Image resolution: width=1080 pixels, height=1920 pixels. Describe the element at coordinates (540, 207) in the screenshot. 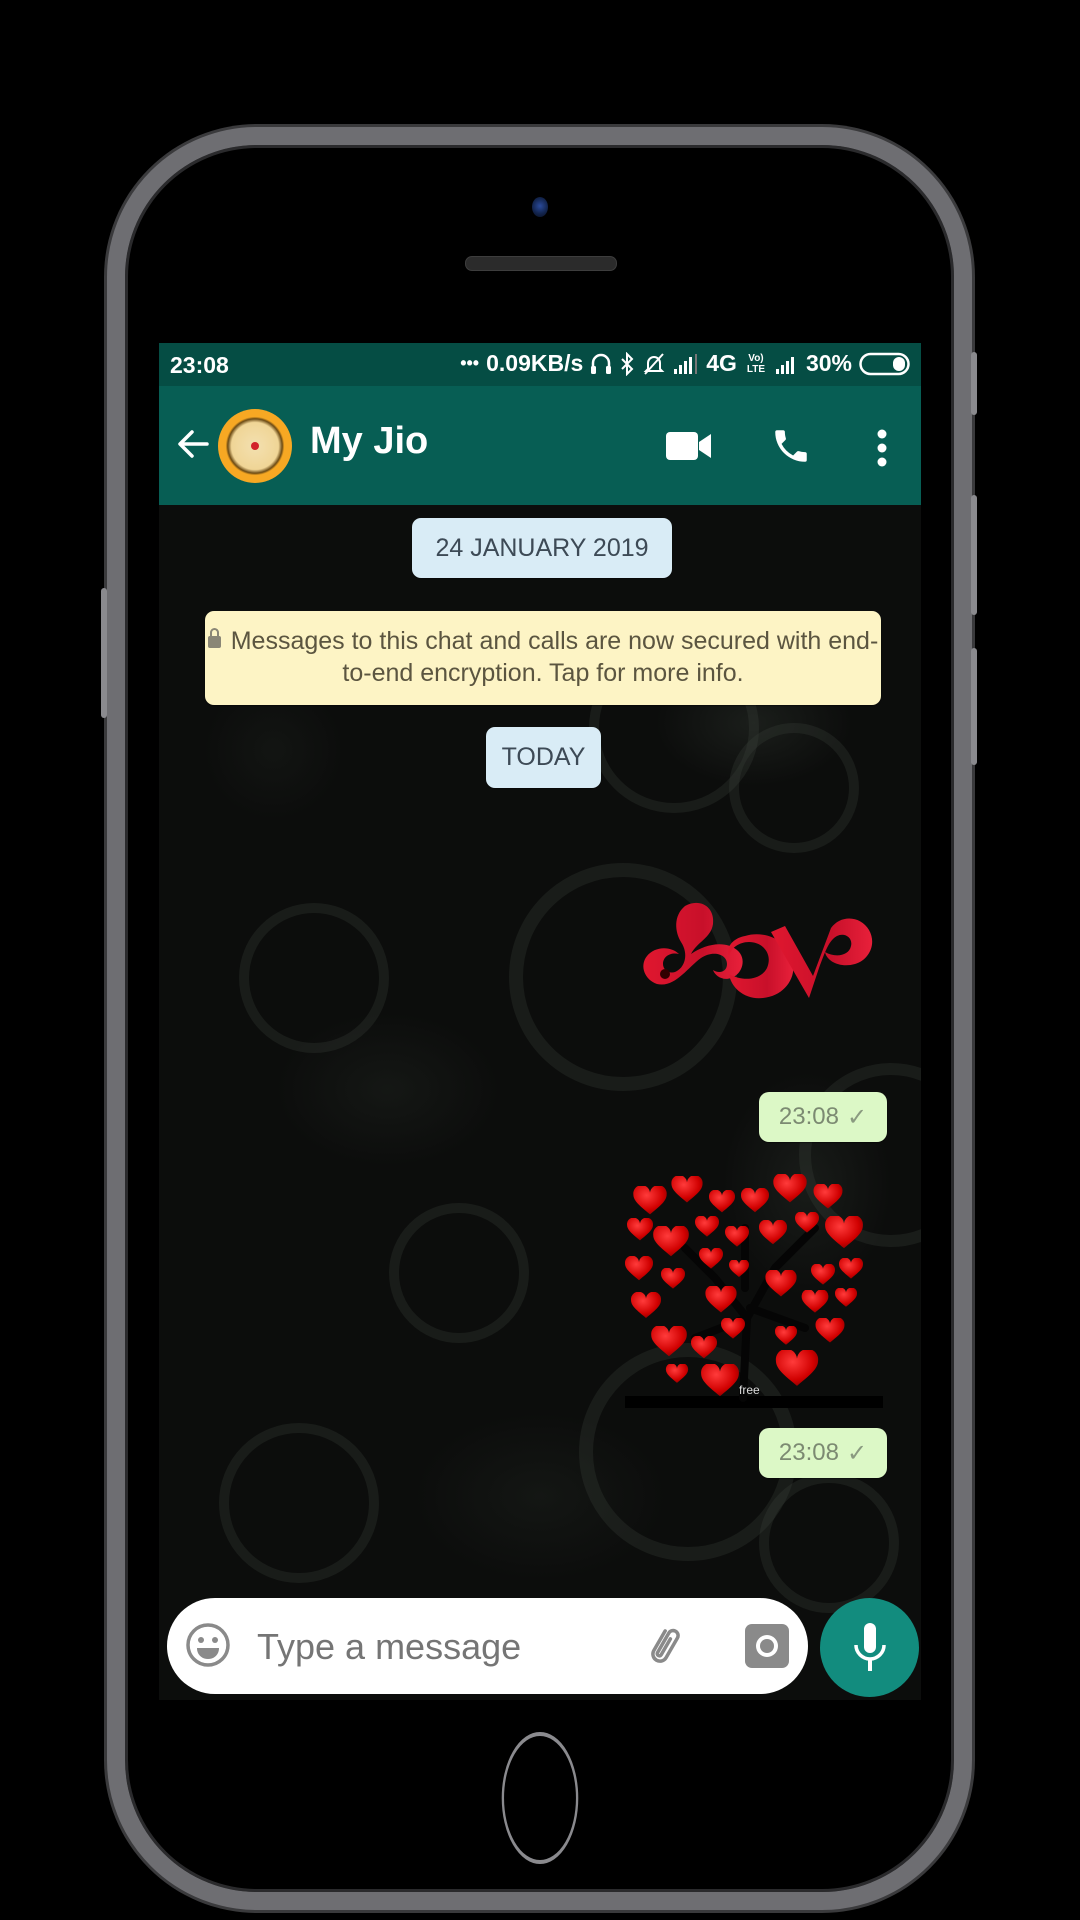

I see `front-camera` at that location.